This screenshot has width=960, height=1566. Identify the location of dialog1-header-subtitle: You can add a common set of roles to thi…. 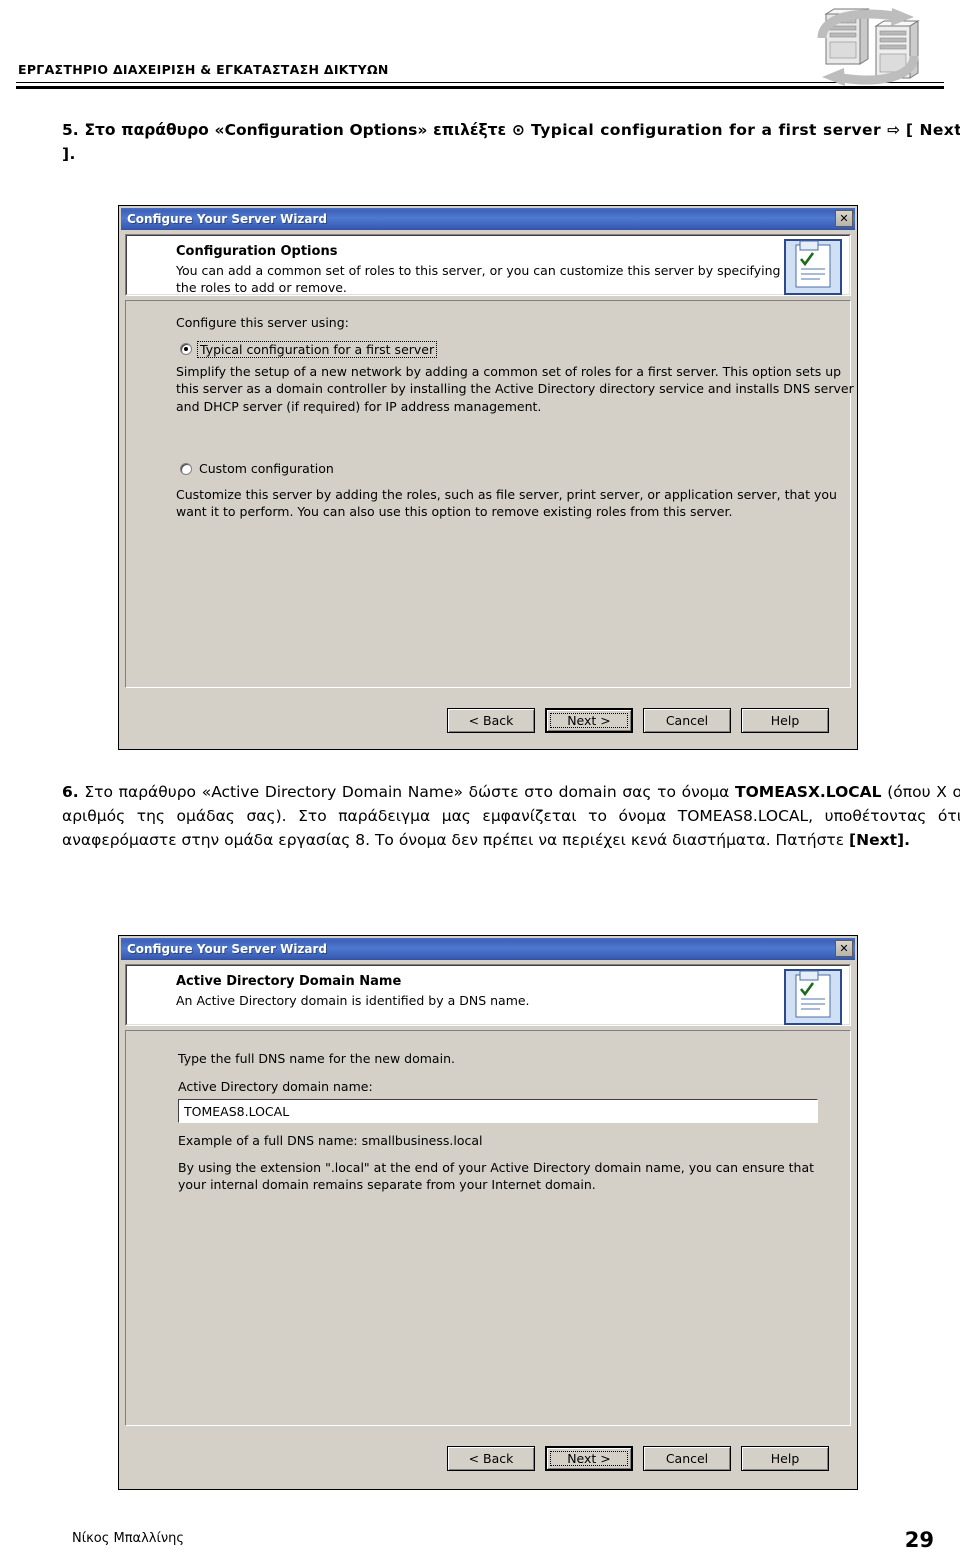
(478, 279).